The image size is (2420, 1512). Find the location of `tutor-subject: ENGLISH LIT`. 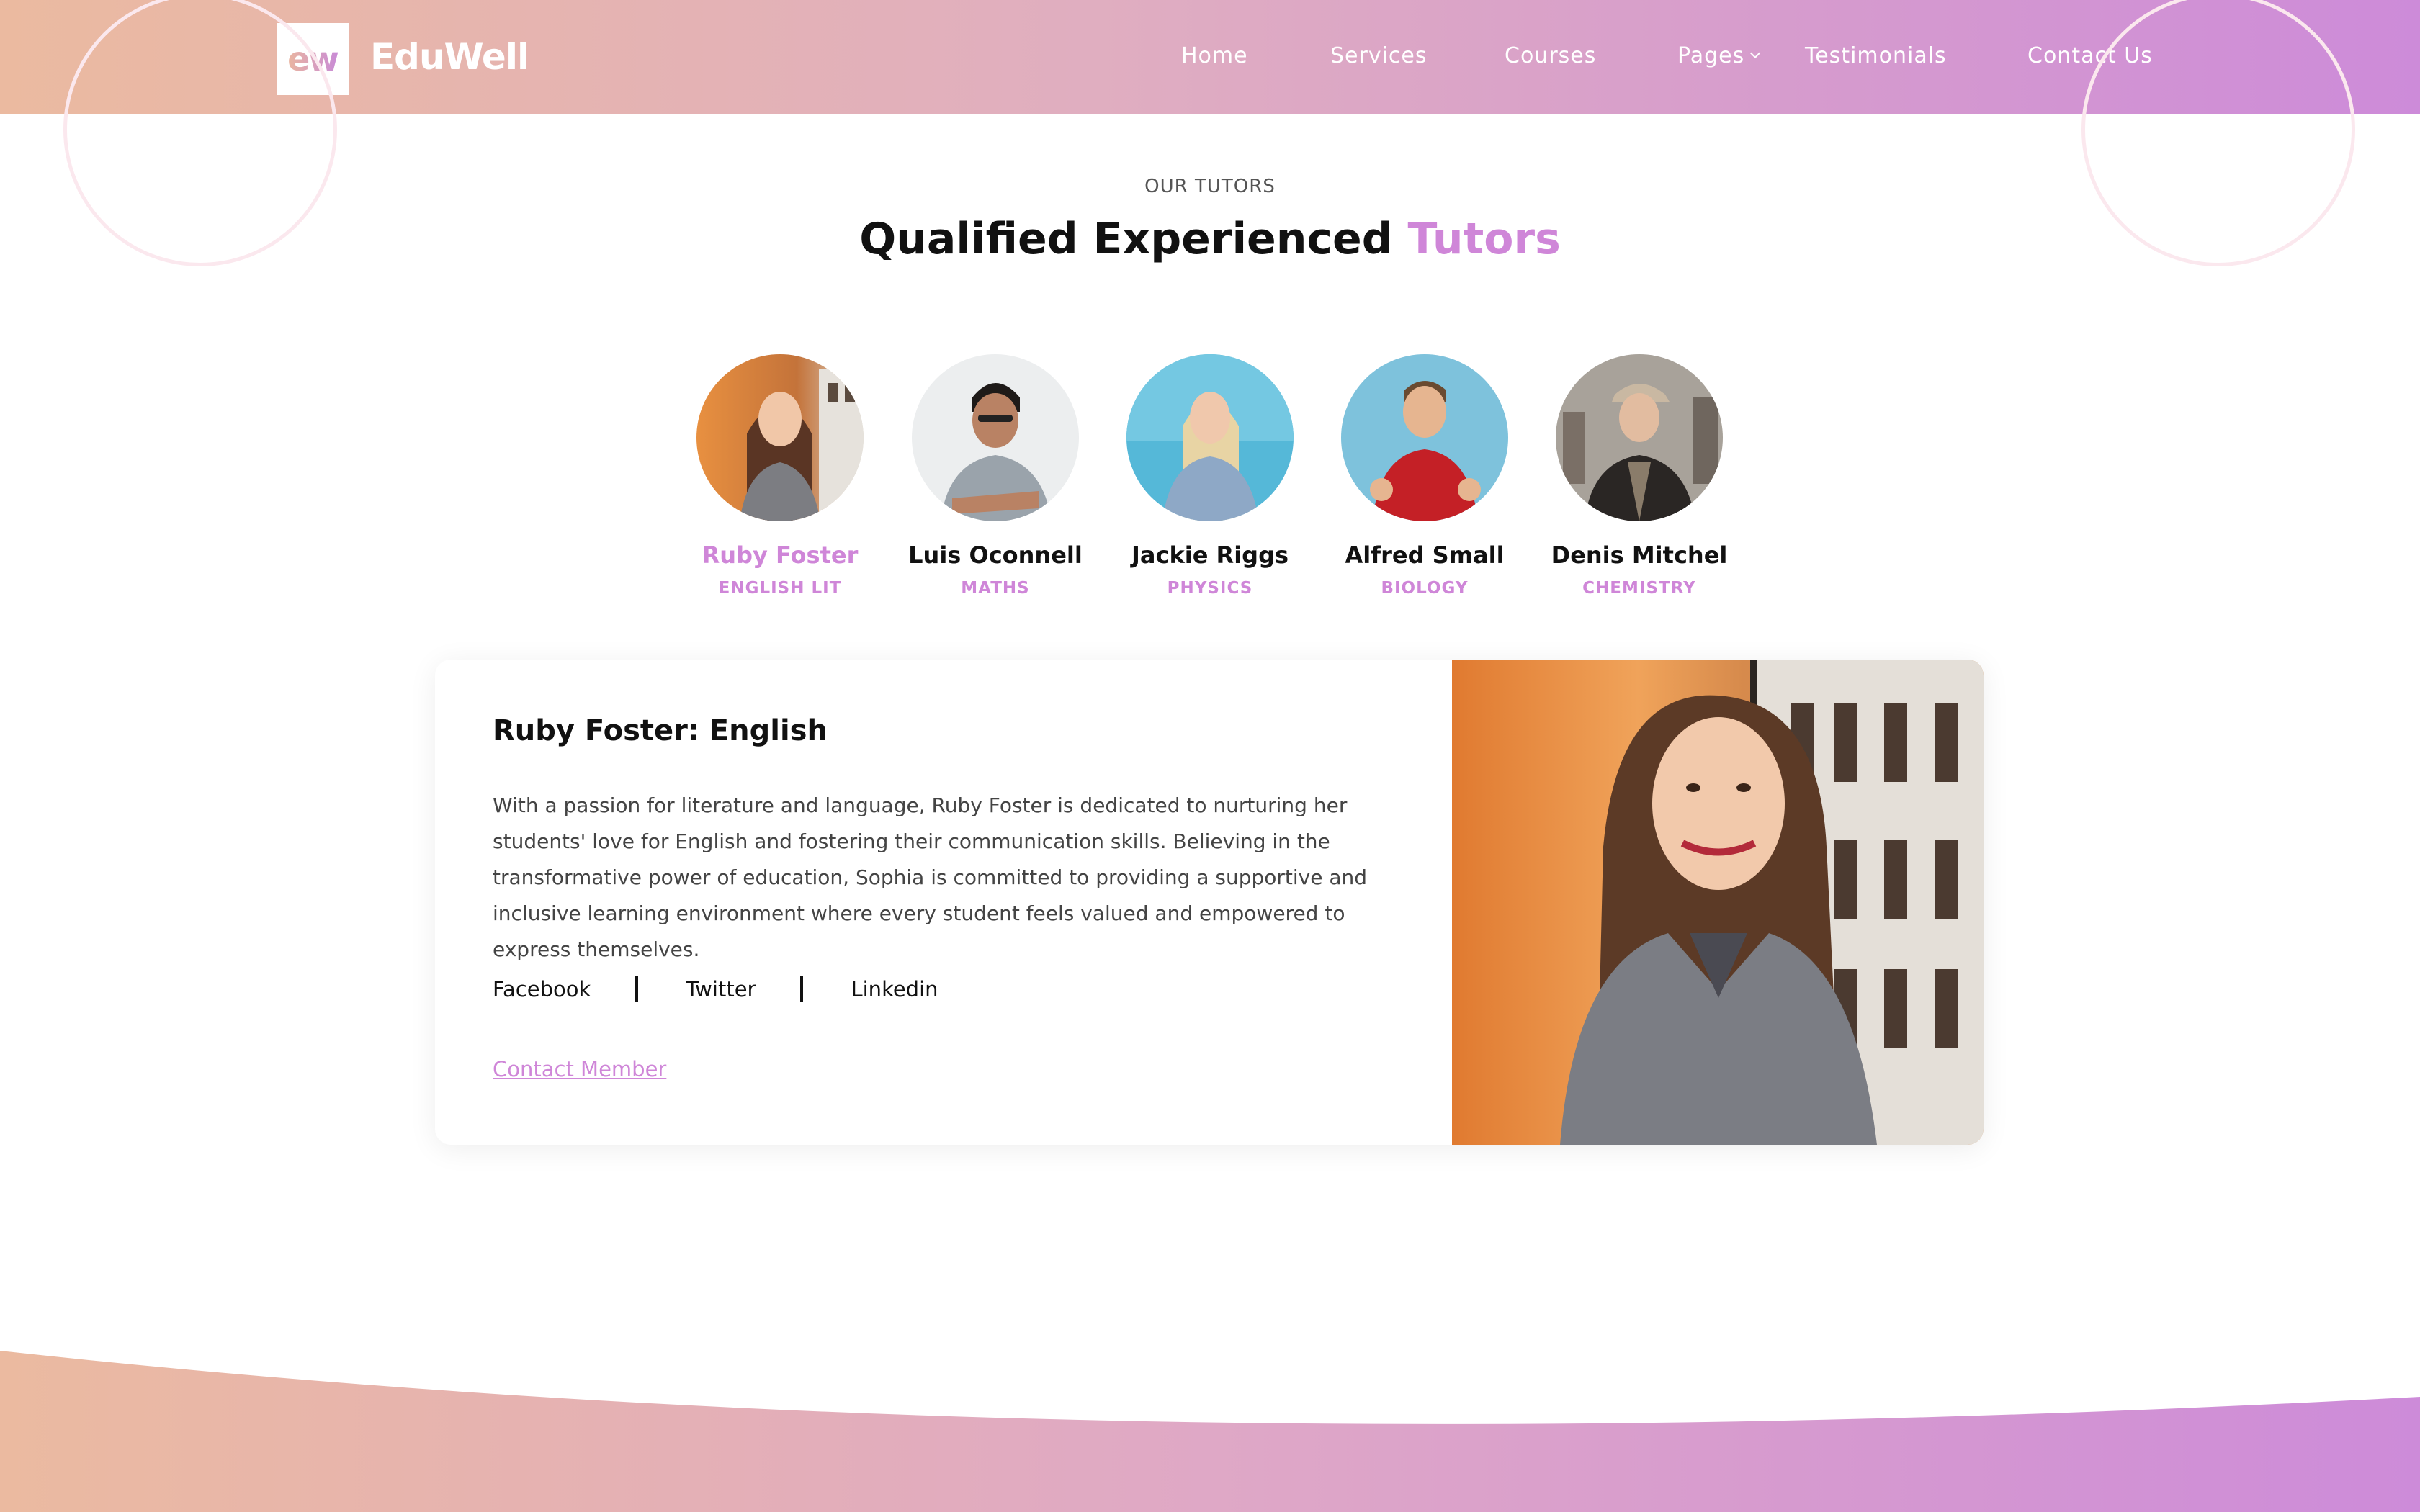

tutor-subject: ENGLISH LIT is located at coordinates (780, 588).